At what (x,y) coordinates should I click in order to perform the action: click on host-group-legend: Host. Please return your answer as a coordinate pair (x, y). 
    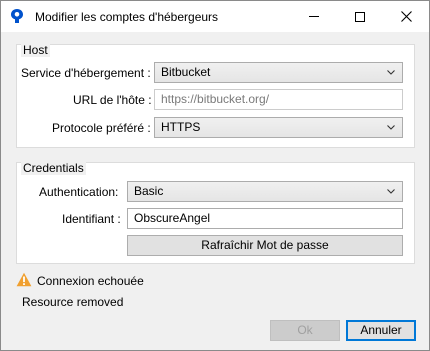
    Looking at the image, I should click on (35, 50).